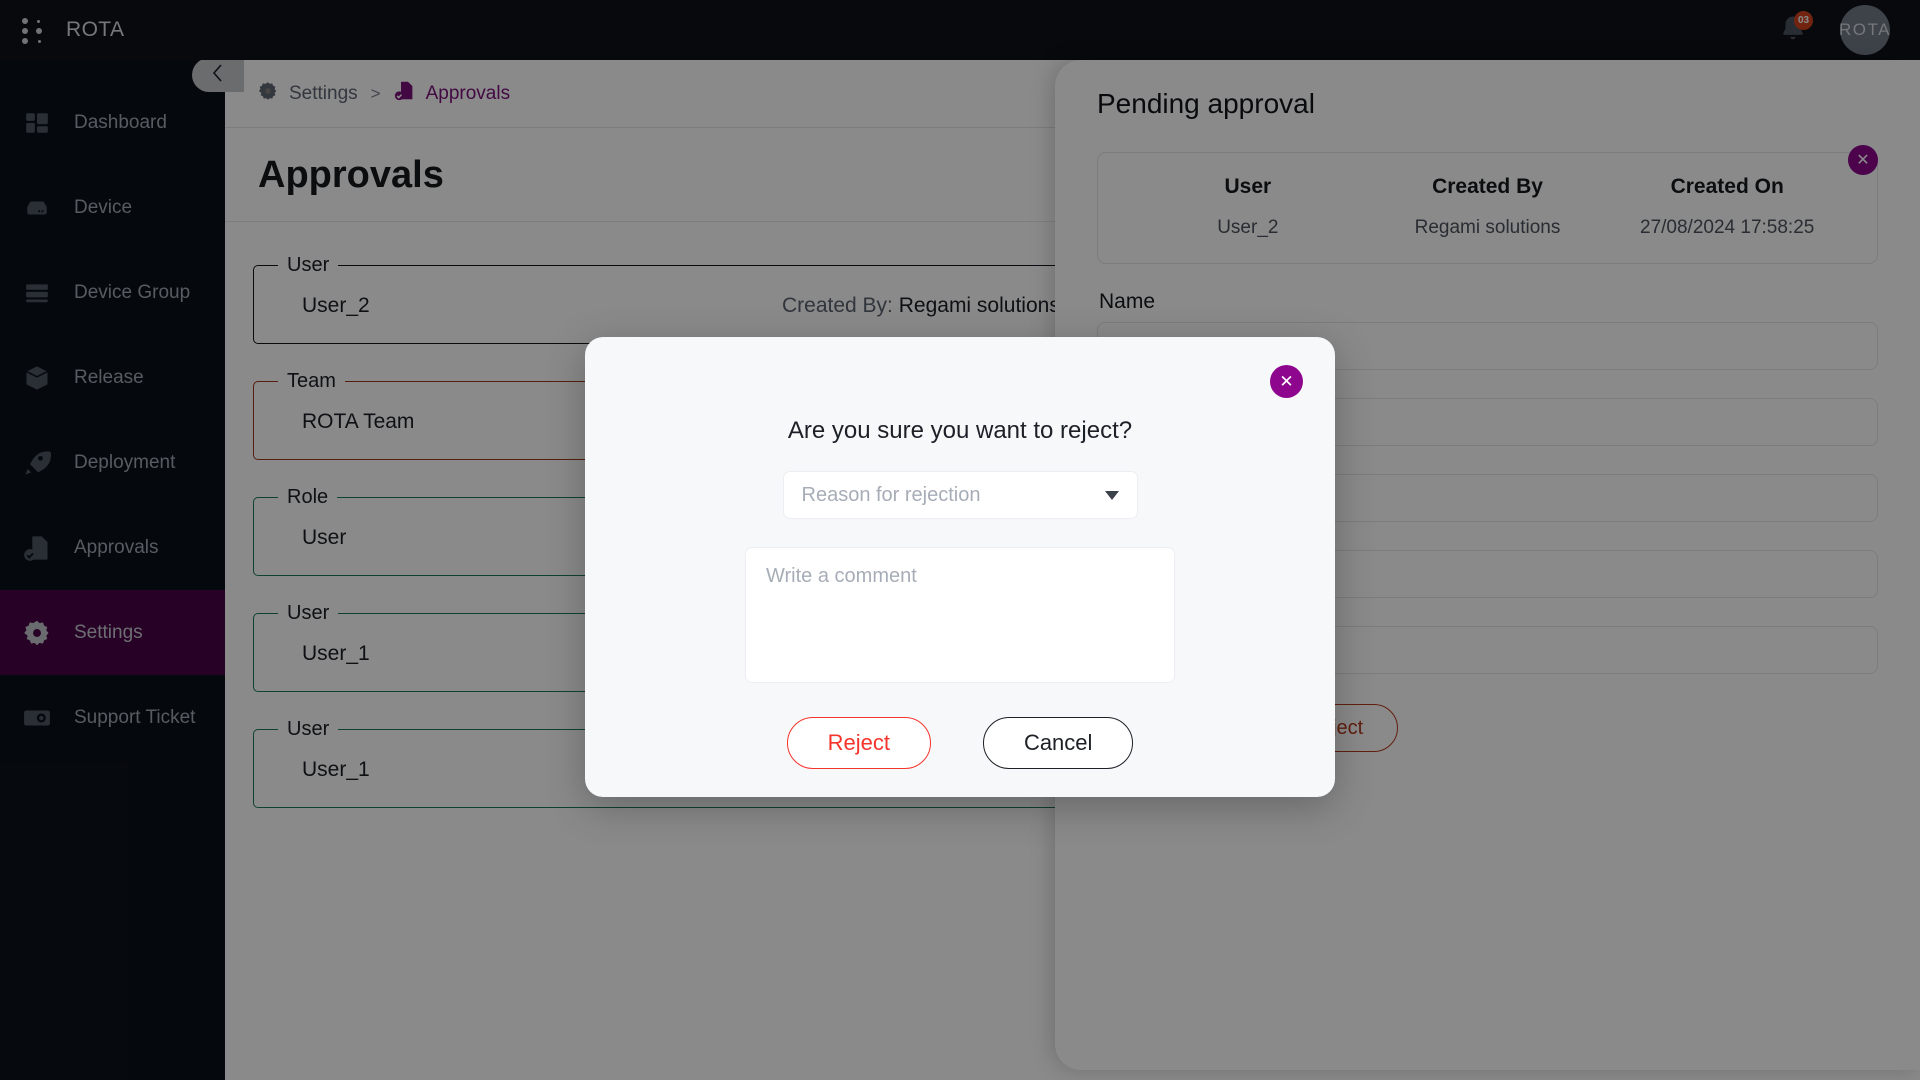  I want to click on comment-textarea: Write a comment, so click(960, 615).